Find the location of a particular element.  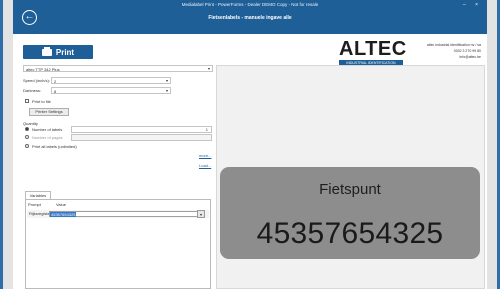

print-to-file-checkbox is located at coordinates (27, 101).